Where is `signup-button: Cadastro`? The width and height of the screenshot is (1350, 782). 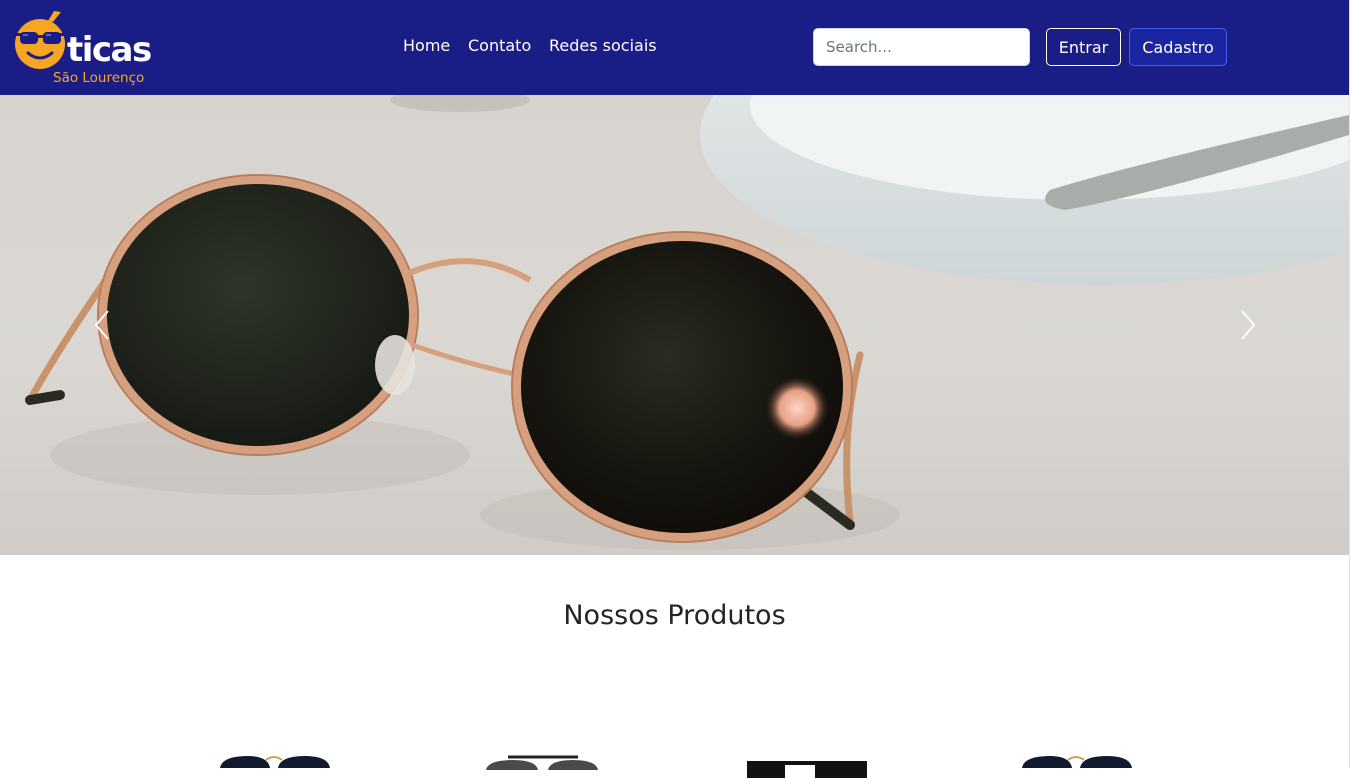
signup-button: Cadastro is located at coordinates (1178, 47).